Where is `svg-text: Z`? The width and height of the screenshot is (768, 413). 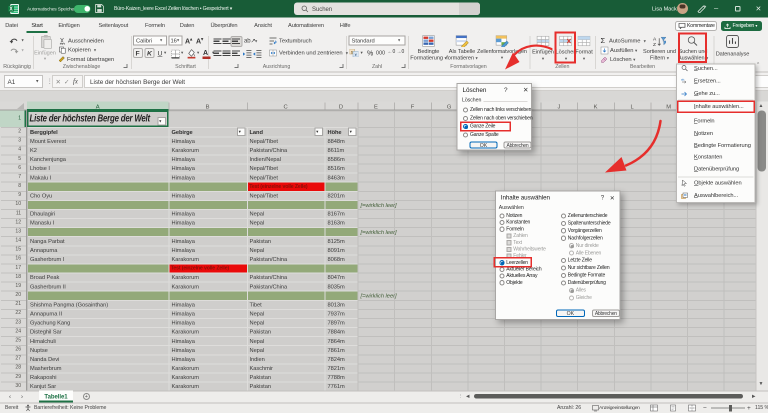 svg-text: Z is located at coordinates (654, 44).